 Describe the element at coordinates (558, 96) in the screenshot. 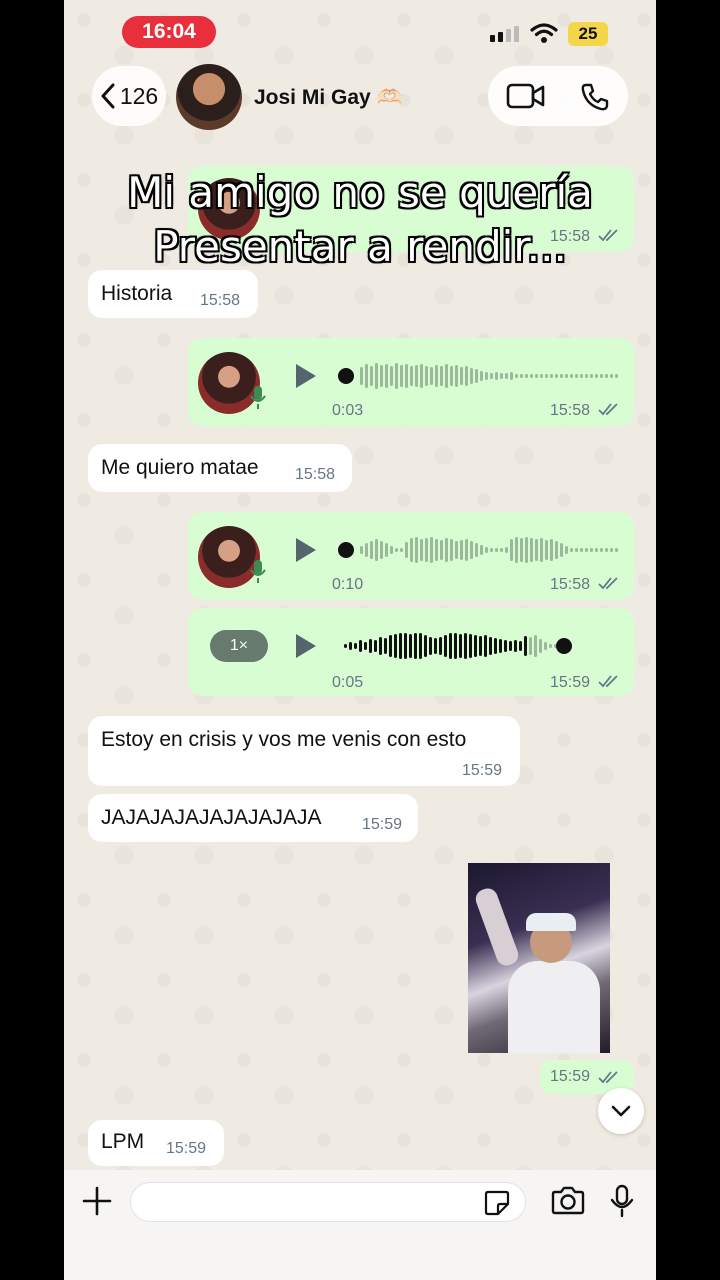

I see `call-actions` at that location.